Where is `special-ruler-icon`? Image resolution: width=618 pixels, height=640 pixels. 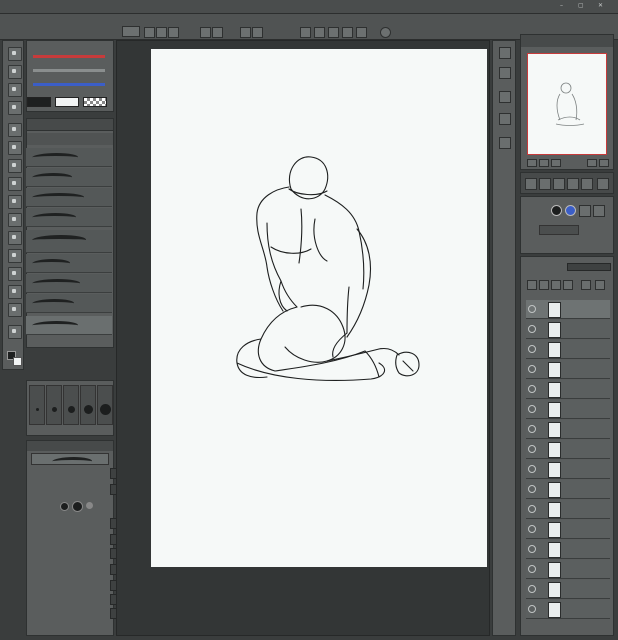 special-ruler-icon is located at coordinates (347, 32).